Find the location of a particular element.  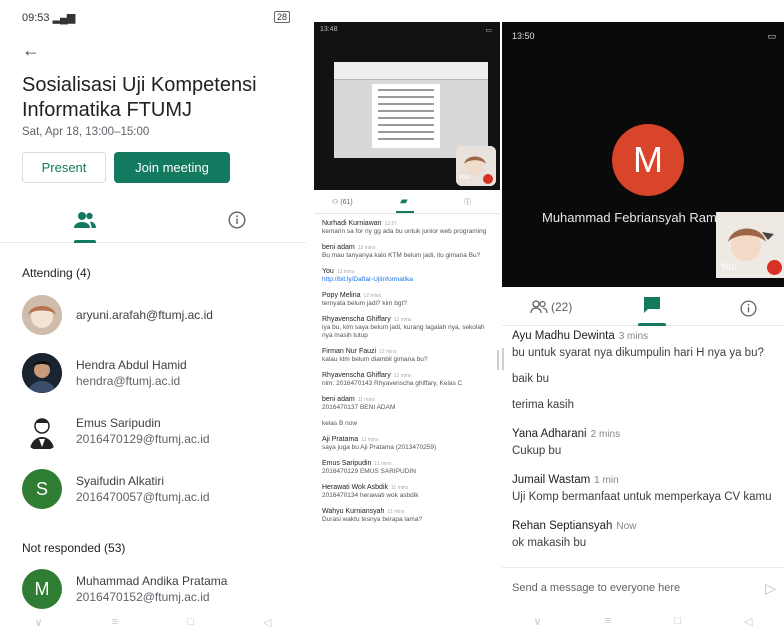

back-arrow-icon: ← is located at coordinates (31, 50).